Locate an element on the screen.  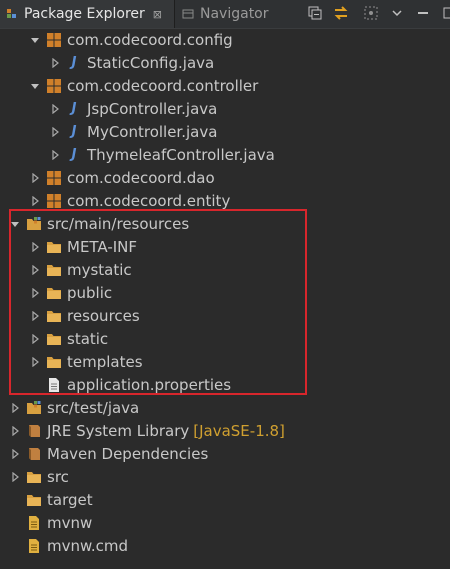
tree-item: J MyController.java is located at coordinates (225, 131).